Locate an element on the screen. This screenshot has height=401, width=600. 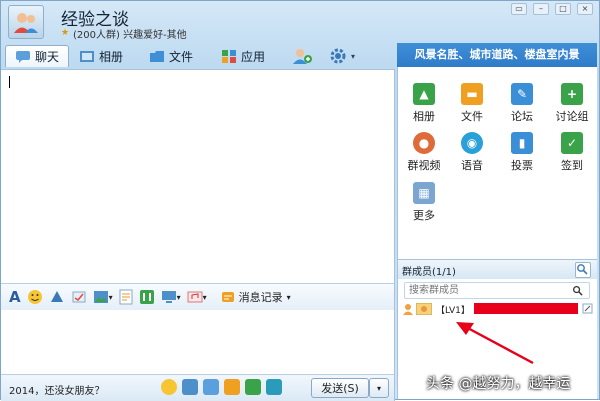
voice-icon: ◉ is located at coordinates (472, 143).